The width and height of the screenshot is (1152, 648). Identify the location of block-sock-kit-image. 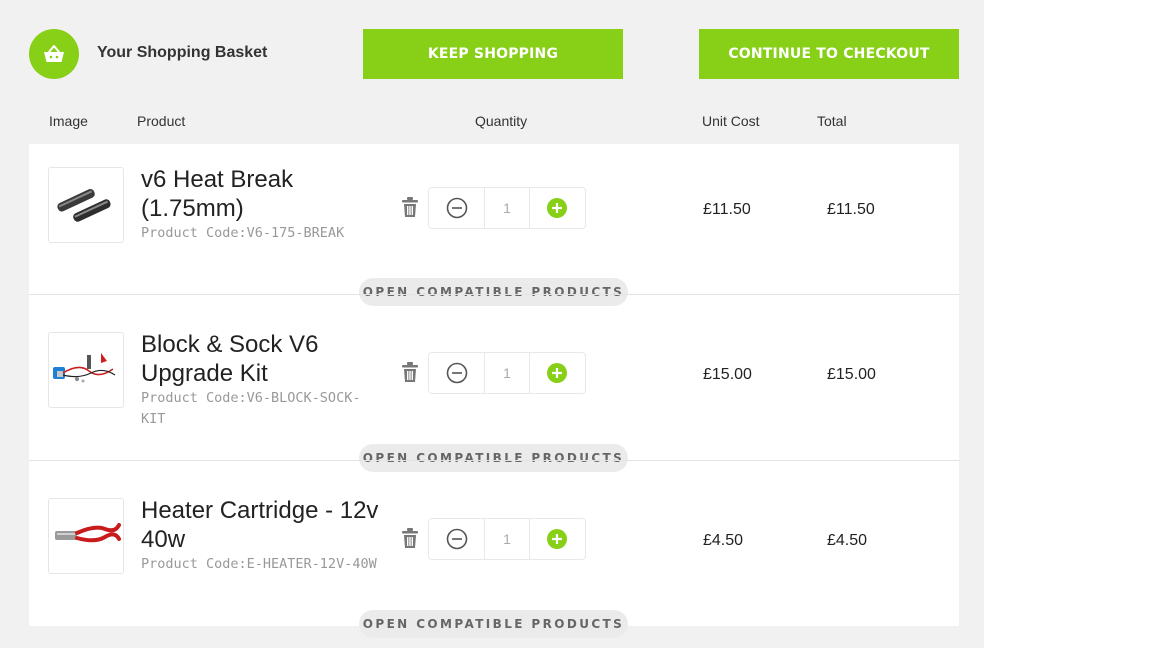
(84, 368).